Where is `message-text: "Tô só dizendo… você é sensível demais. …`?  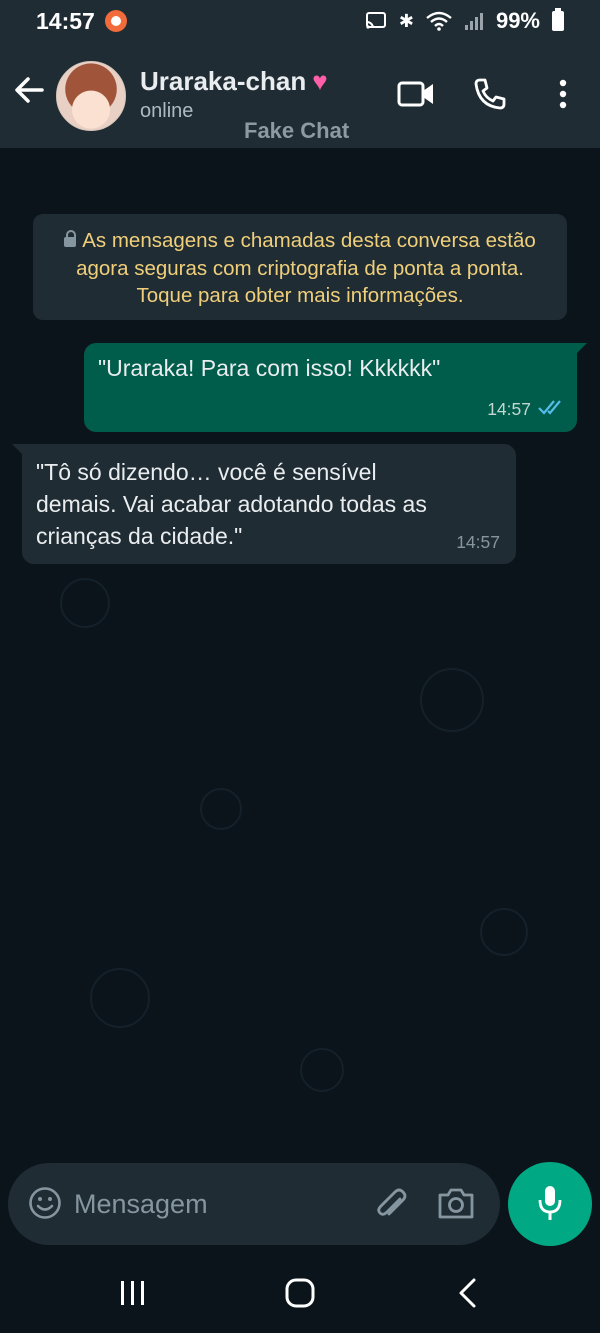
message-text: "Tô só dizendo… você é sensível demais. … is located at coordinates (231, 504).